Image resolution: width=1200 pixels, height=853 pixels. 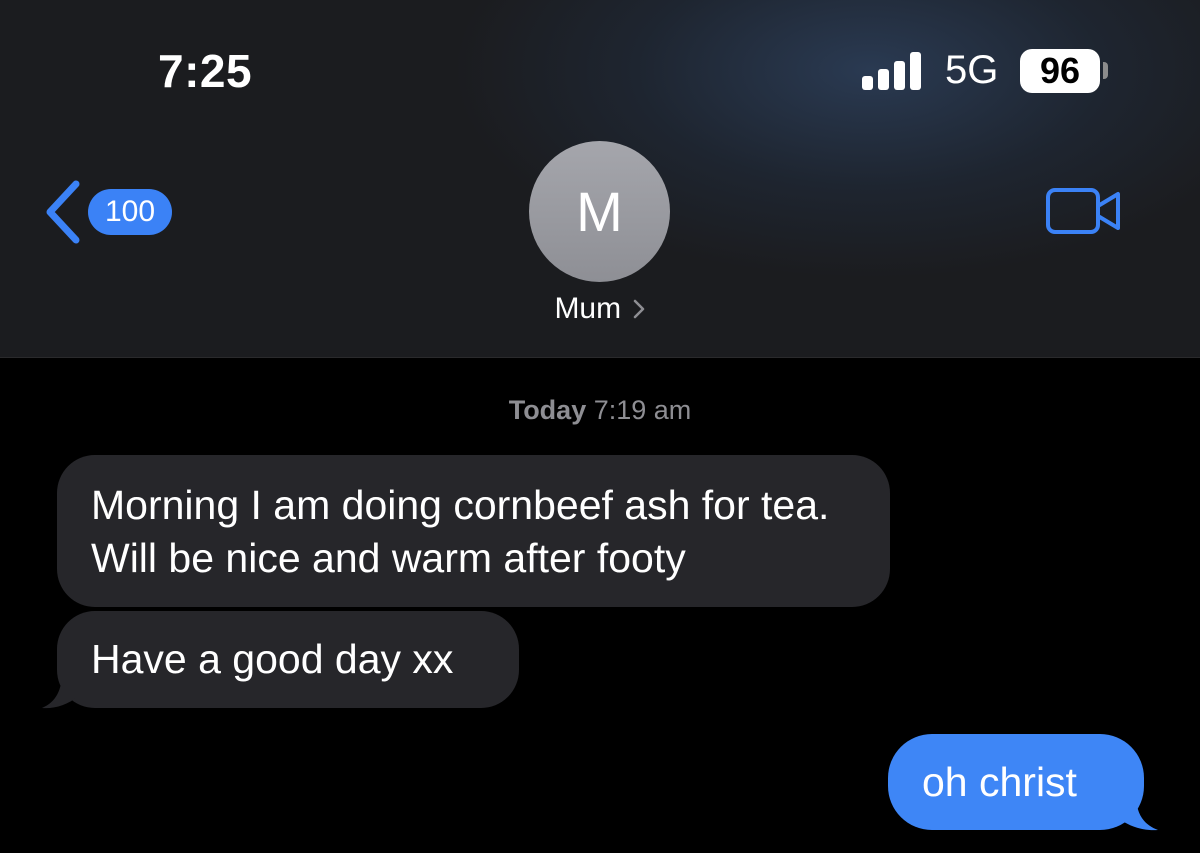 What do you see at coordinates (130, 212) in the screenshot?
I see `unread-count-badge: 100` at bounding box center [130, 212].